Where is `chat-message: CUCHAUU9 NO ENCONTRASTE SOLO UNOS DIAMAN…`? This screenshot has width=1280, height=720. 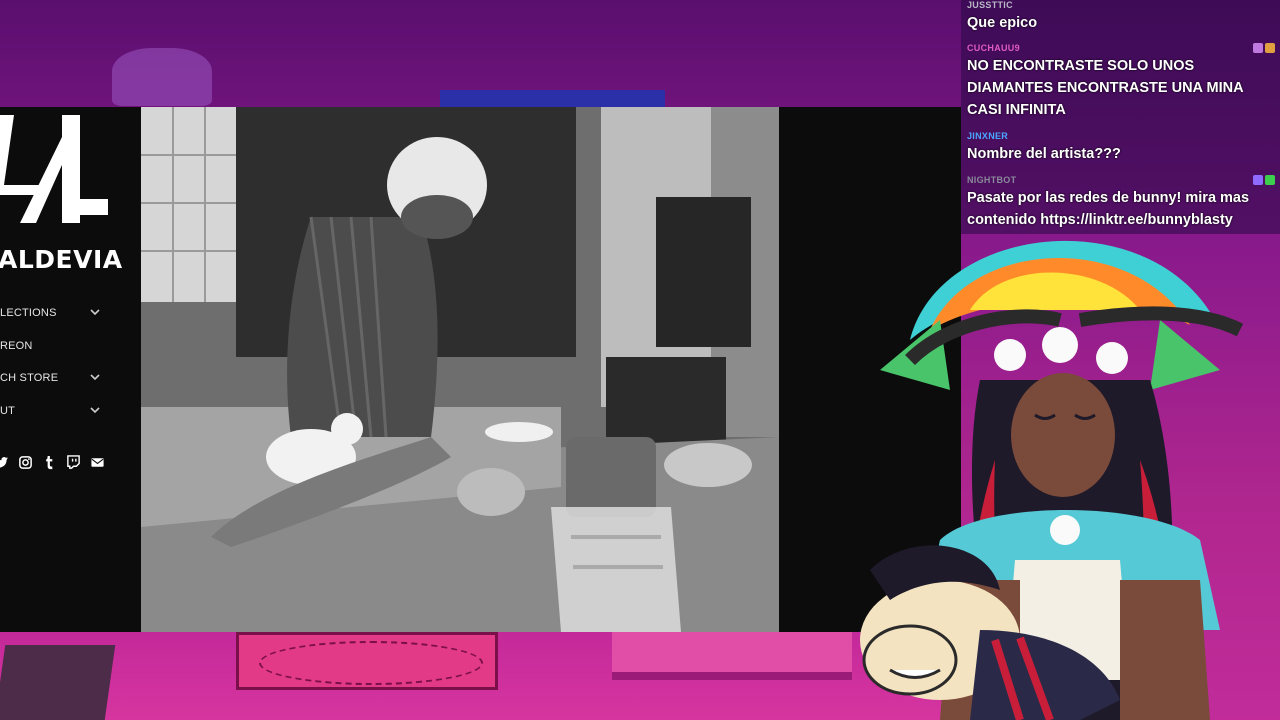 chat-message: CUCHAUU9 NO ENCONTRASTE SOLO UNOS DIAMAN… is located at coordinates (1121, 82).